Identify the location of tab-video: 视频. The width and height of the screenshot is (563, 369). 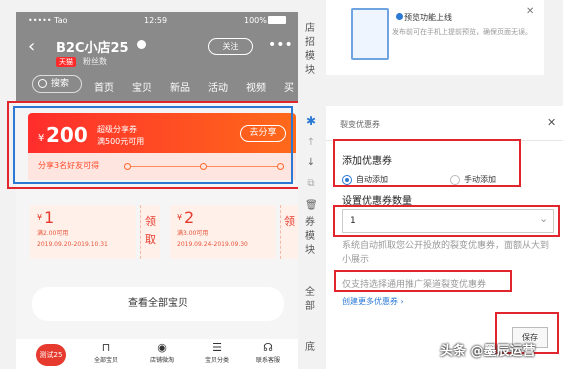
(256, 86).